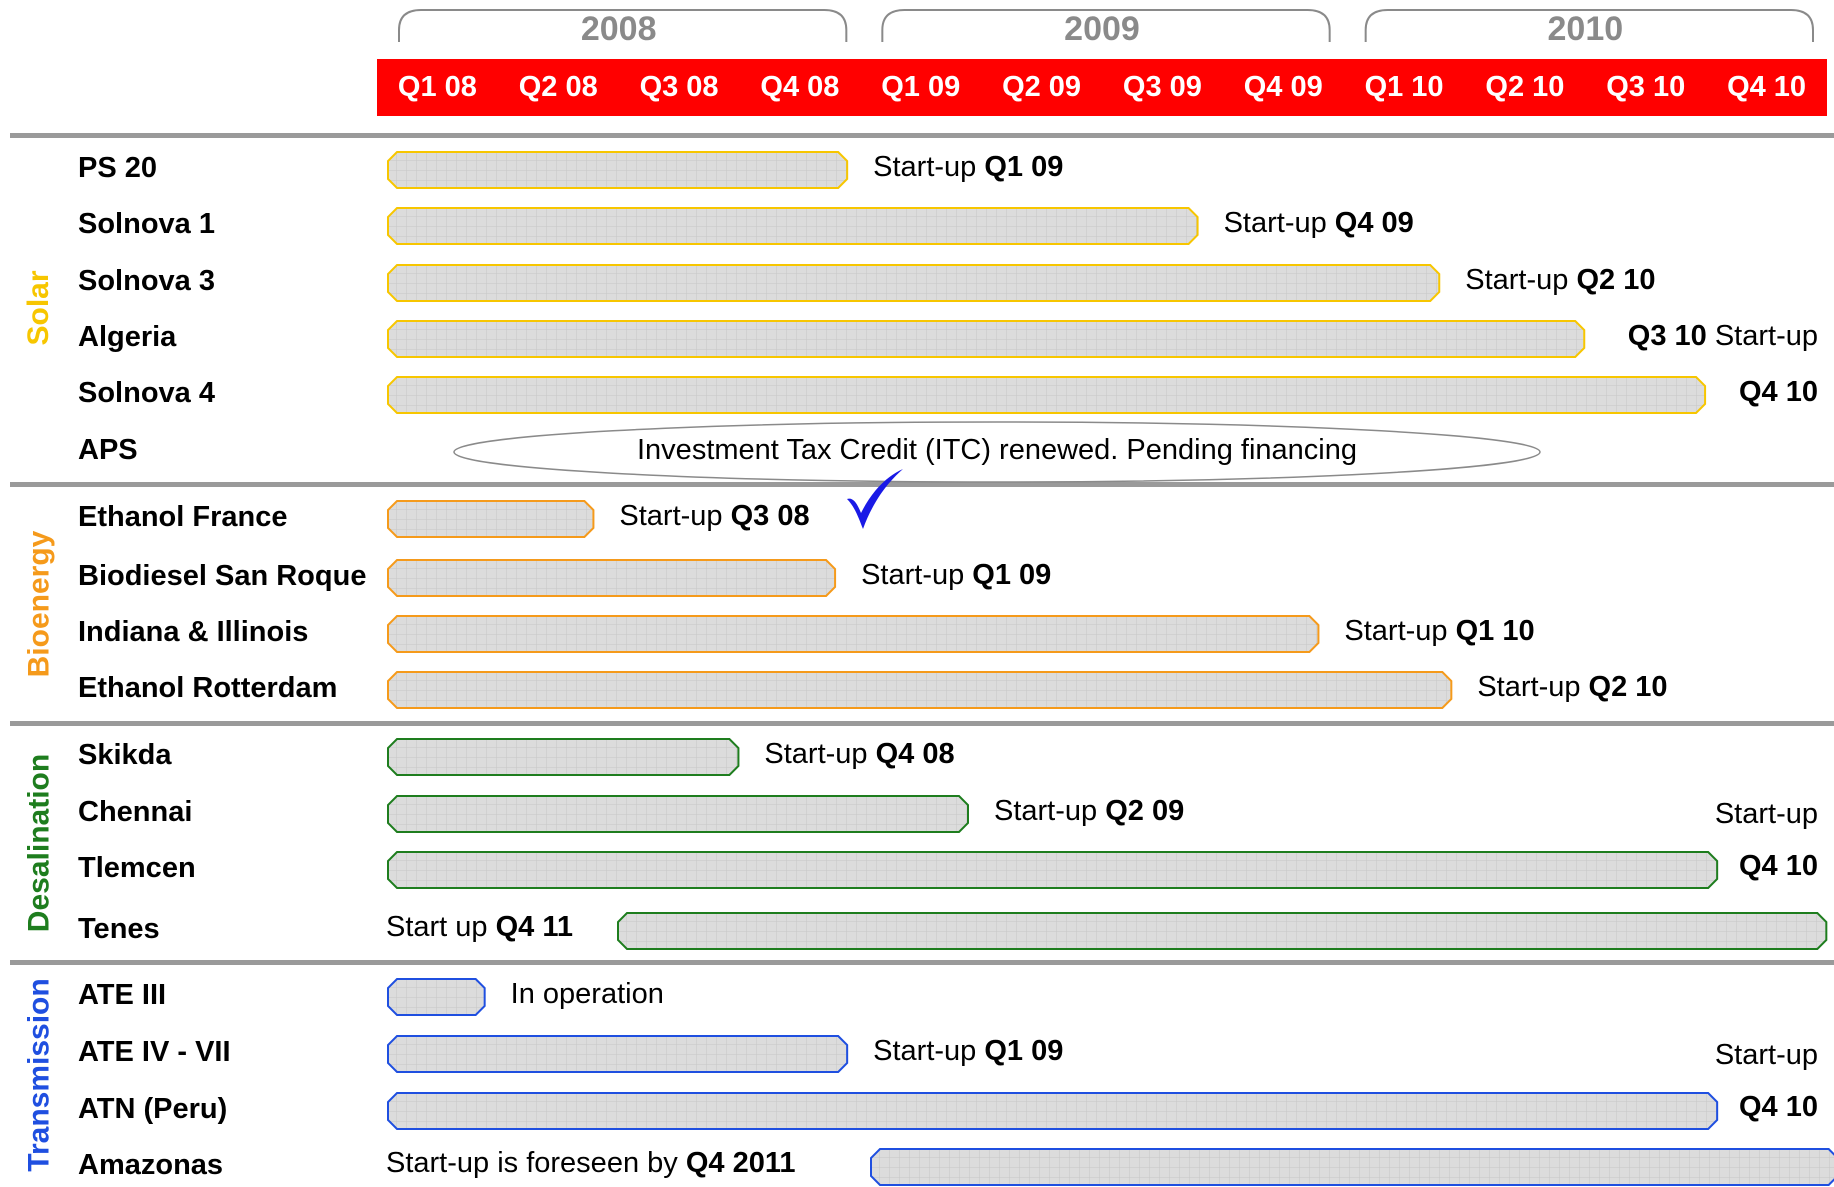 The width and height of the screenshot is (1834, 1187). Describe the element at coordinates (1145, 811) in the screenshot. I see `status-date: Q2 09` at that location.